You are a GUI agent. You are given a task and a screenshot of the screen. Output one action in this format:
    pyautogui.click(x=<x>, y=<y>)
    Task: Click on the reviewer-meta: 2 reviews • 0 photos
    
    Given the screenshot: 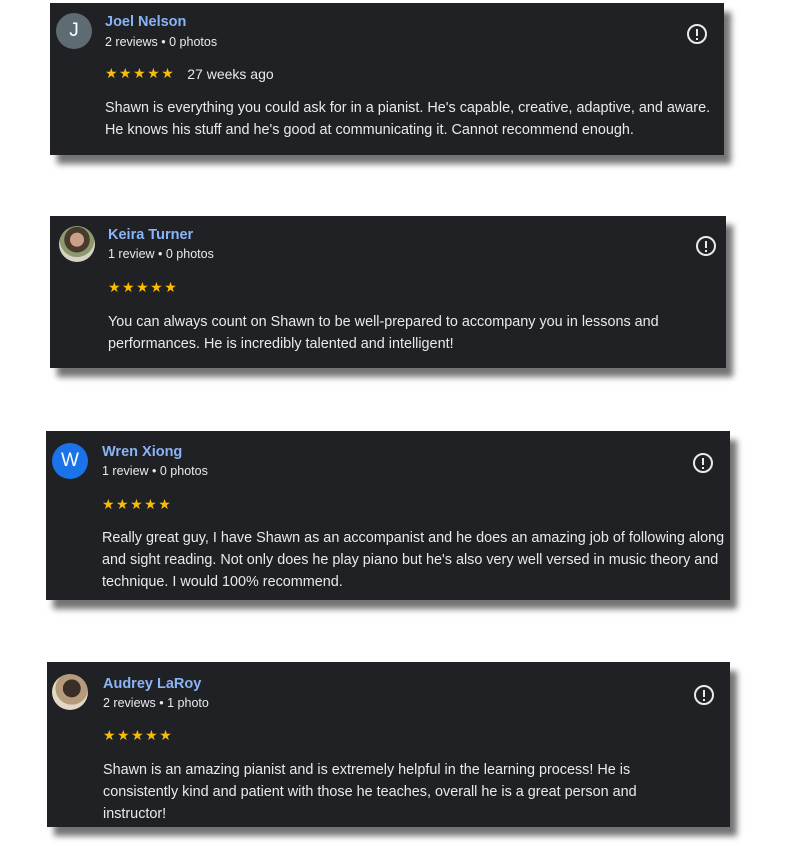 What is the action you would take?
    pyautogui.click(x=161, y=42)
    